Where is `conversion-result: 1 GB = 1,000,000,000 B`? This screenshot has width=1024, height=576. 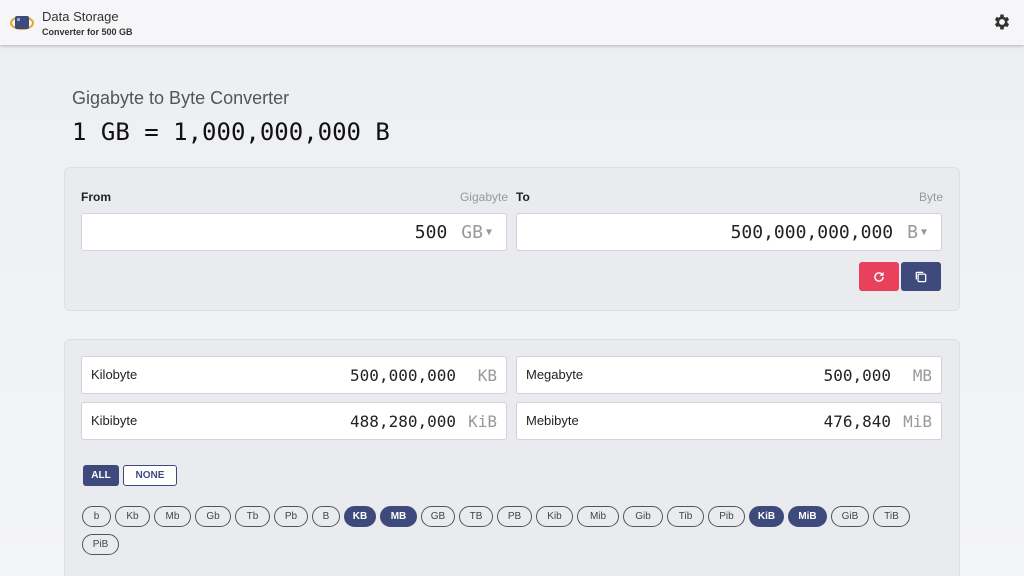
conversion-result: 1 GB = 1,000,000,000 B is located at coordinates (231, 132).